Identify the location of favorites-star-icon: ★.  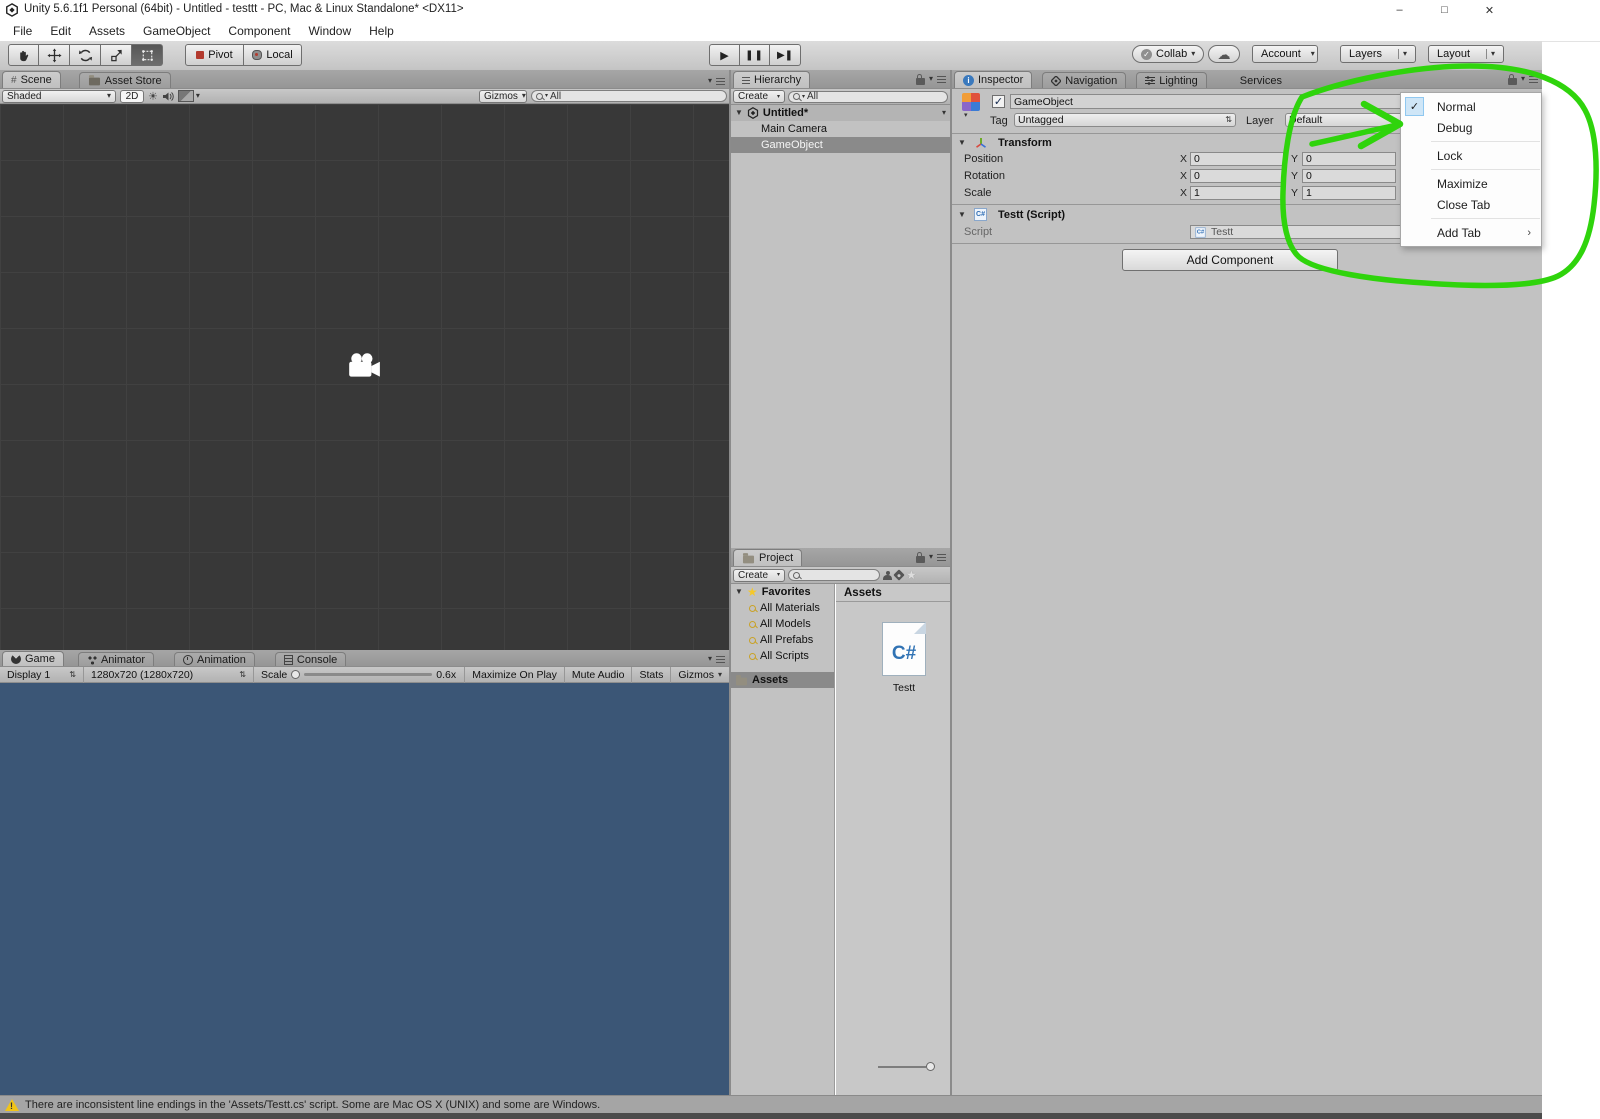
(911, 575).